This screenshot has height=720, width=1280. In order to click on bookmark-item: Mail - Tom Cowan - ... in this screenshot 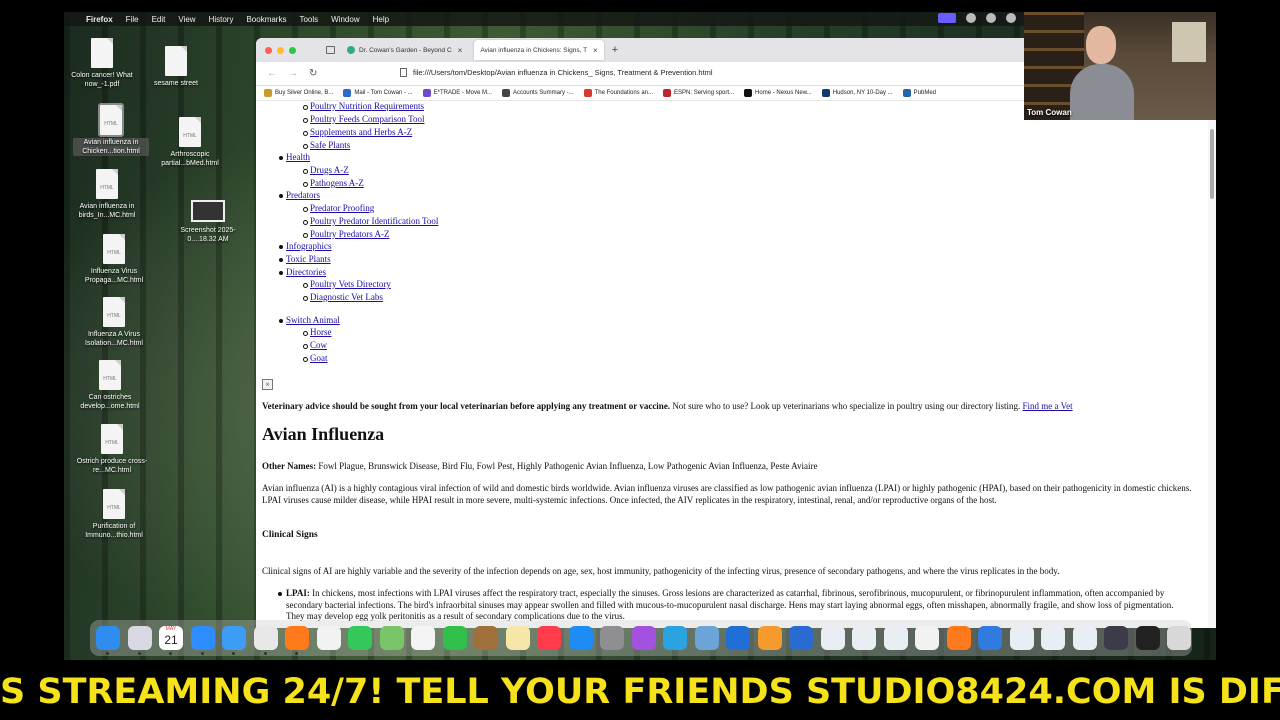, I will do `click(378, 93)`.